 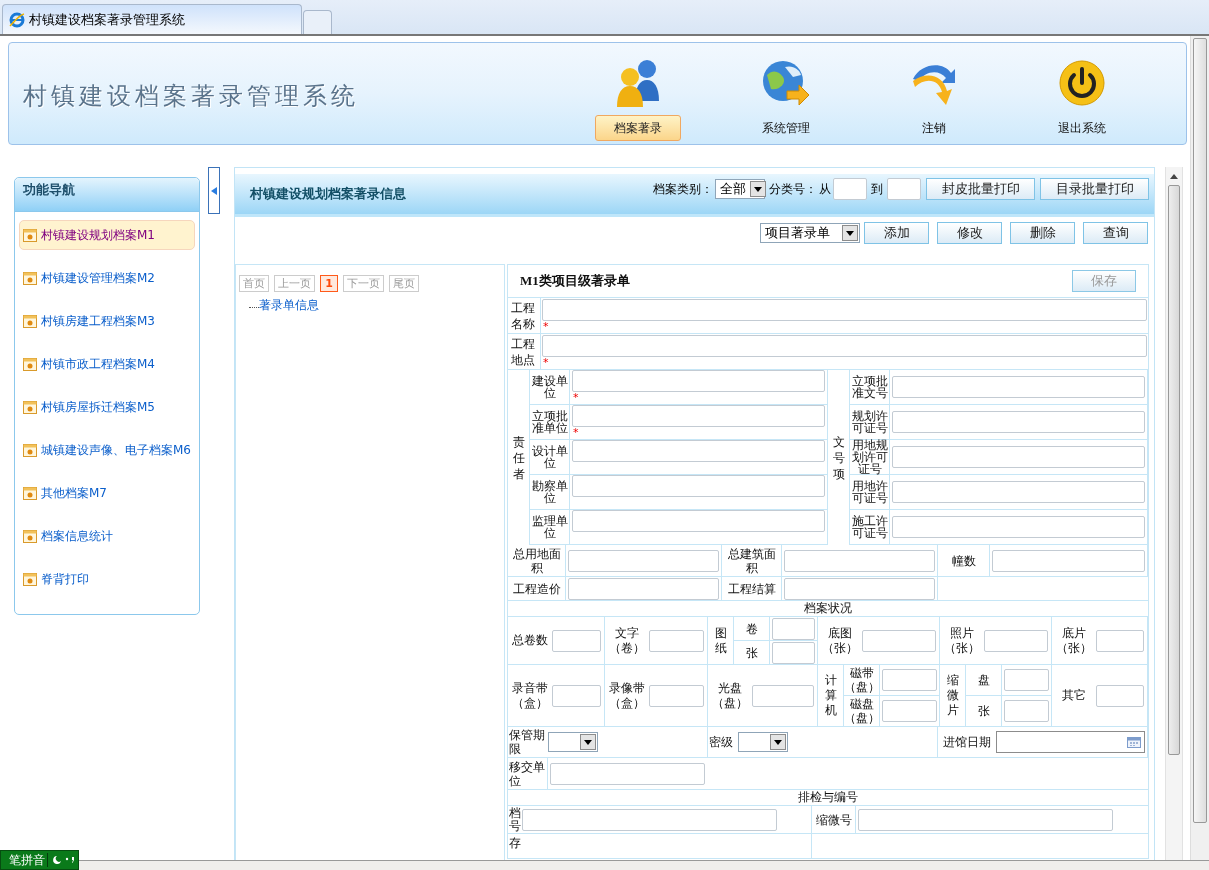 I want to click on nav-item: 村镇建设规划档案M1, so click(x=107, y=235).